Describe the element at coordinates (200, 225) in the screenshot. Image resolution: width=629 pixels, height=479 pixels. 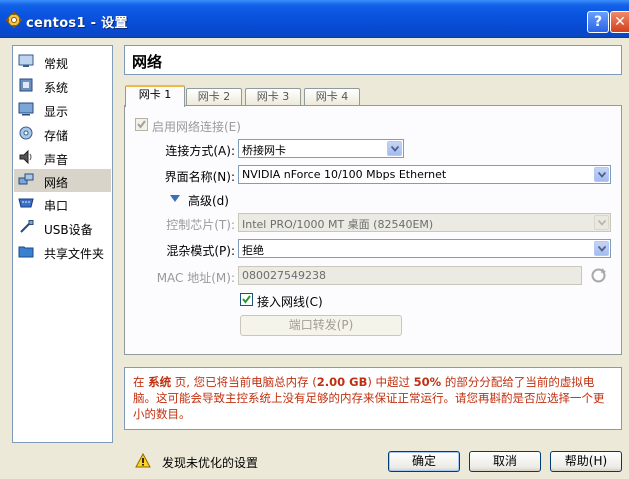
I see `adapter-type-label: 控制芯片(T):` at that location.